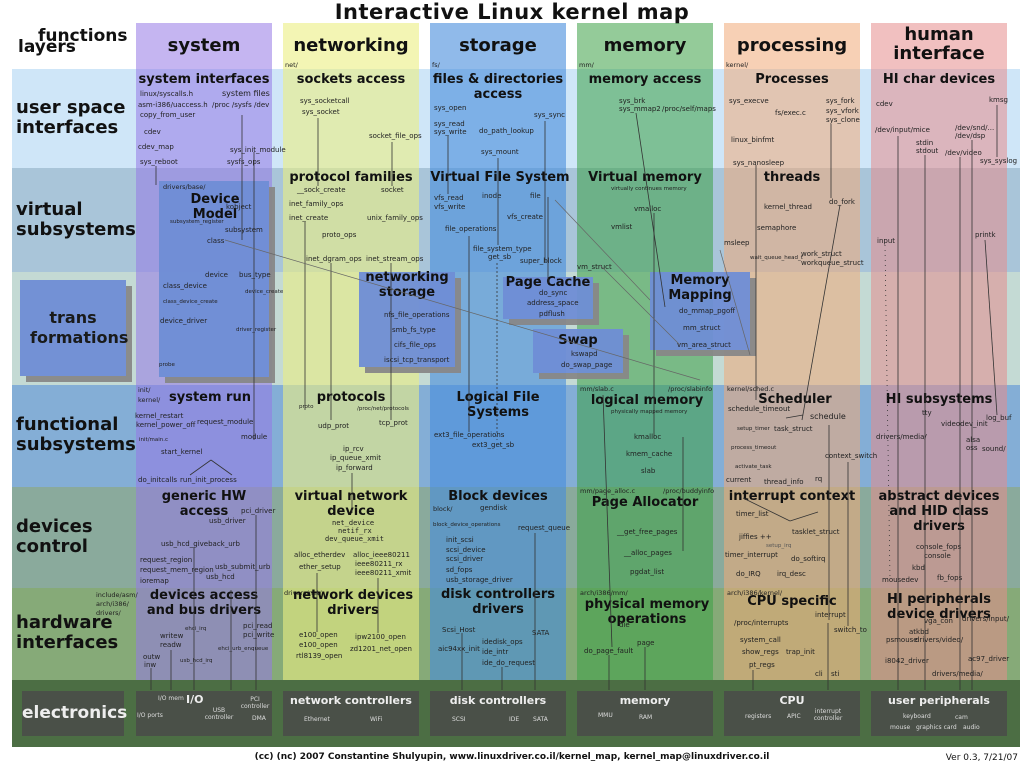 The width and height of the screenshot is (1024, 768). What do you see at coordinates (981, 758) in the screenshot?
I see `version-label: Ver 0.3, 7/21/07` at bounding box center [981, 758].